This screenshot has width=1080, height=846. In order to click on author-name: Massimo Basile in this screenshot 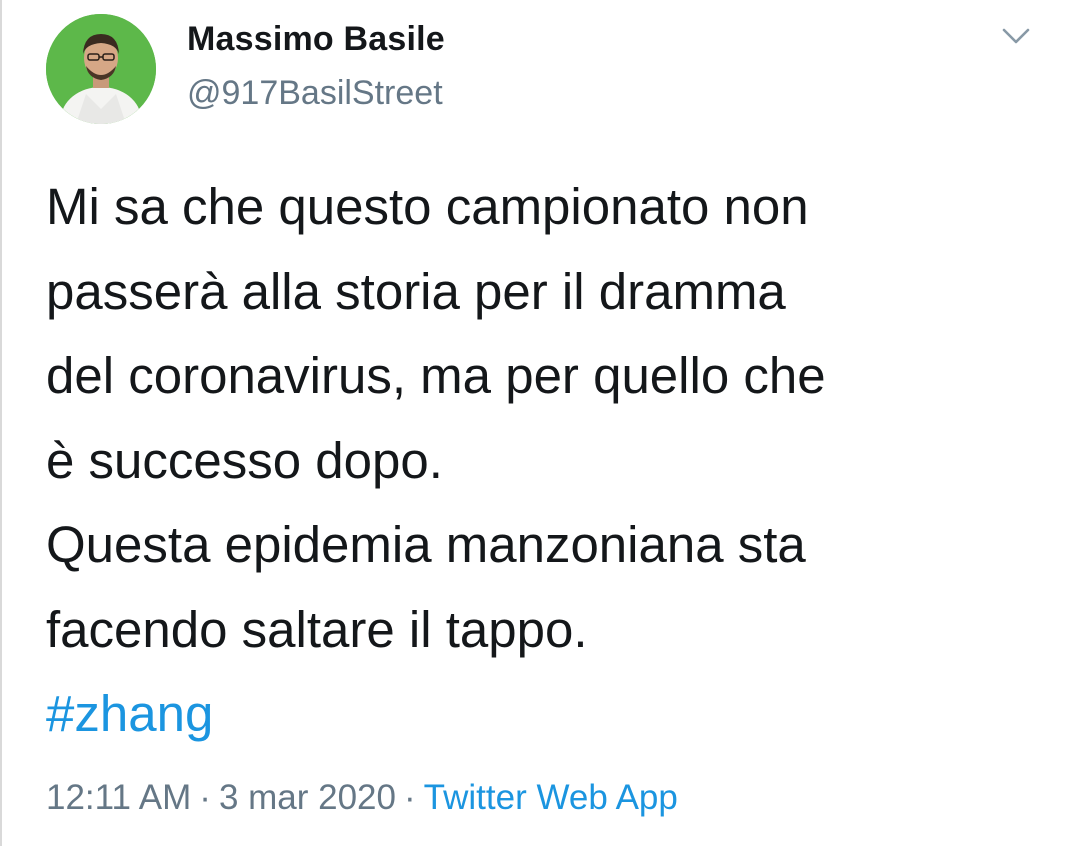, I will do `click(316, 39)`.